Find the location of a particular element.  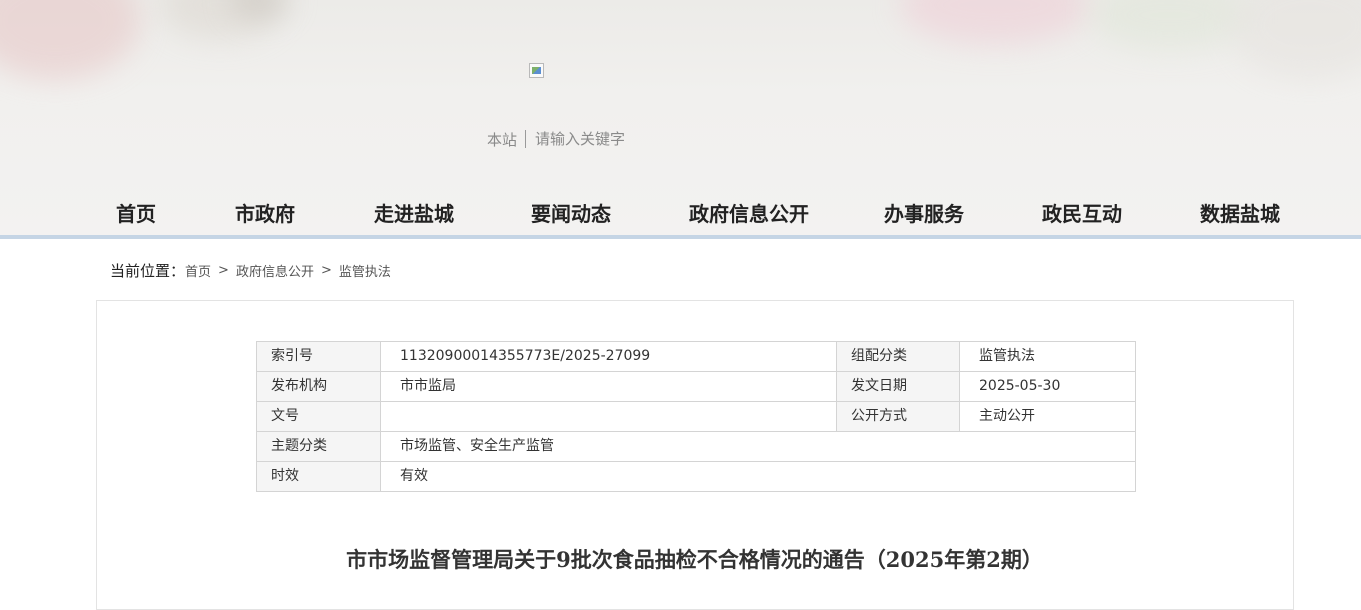

meta-value: 市市监局 is located at coordinates (608, 386).